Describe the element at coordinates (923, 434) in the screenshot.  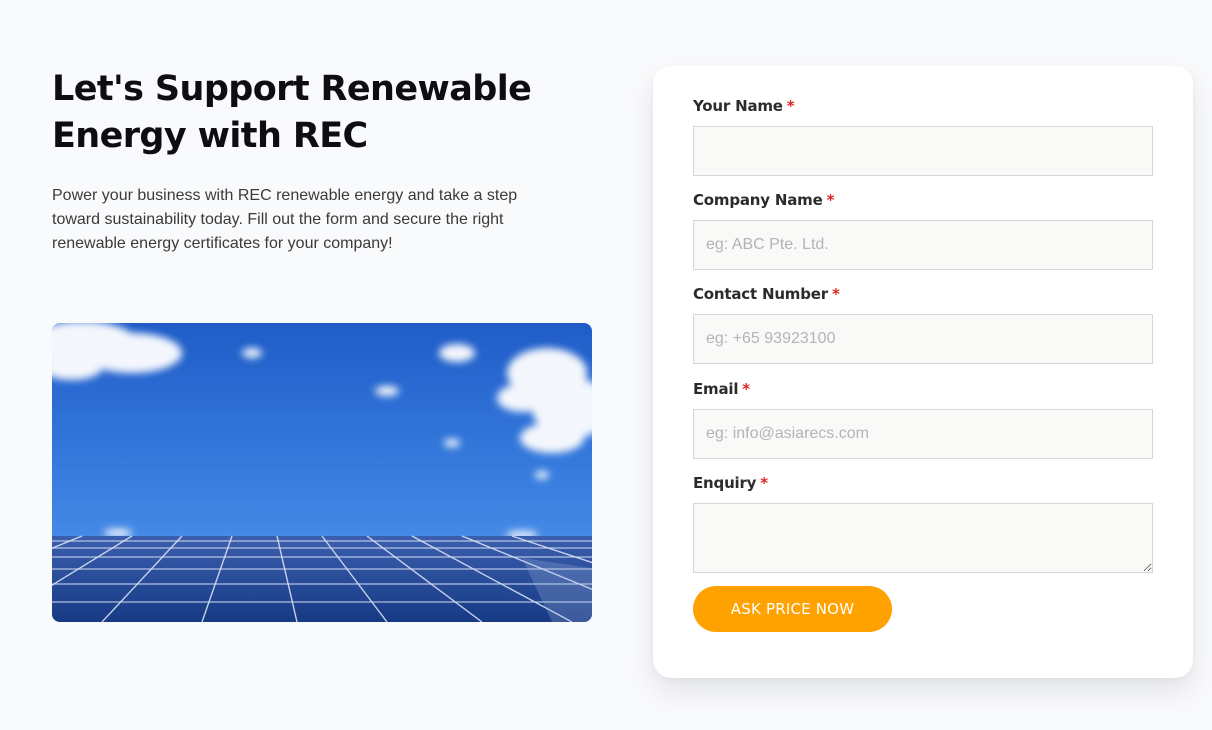
I see `email-input` at that location.